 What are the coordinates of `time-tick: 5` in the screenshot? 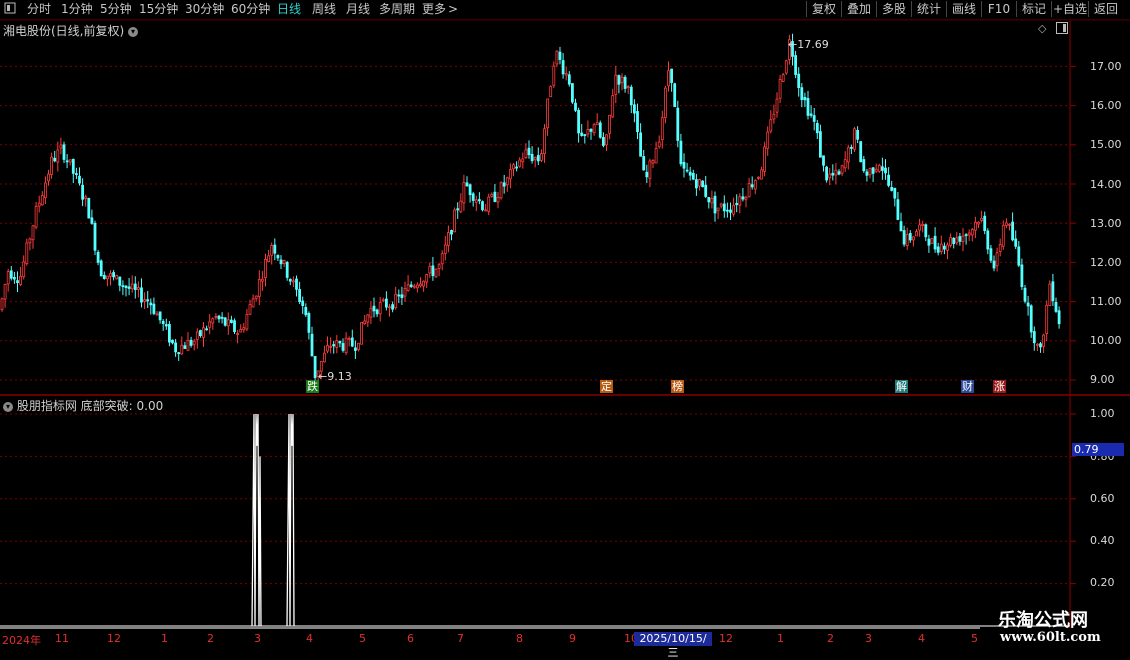 It's located at (362, 638).